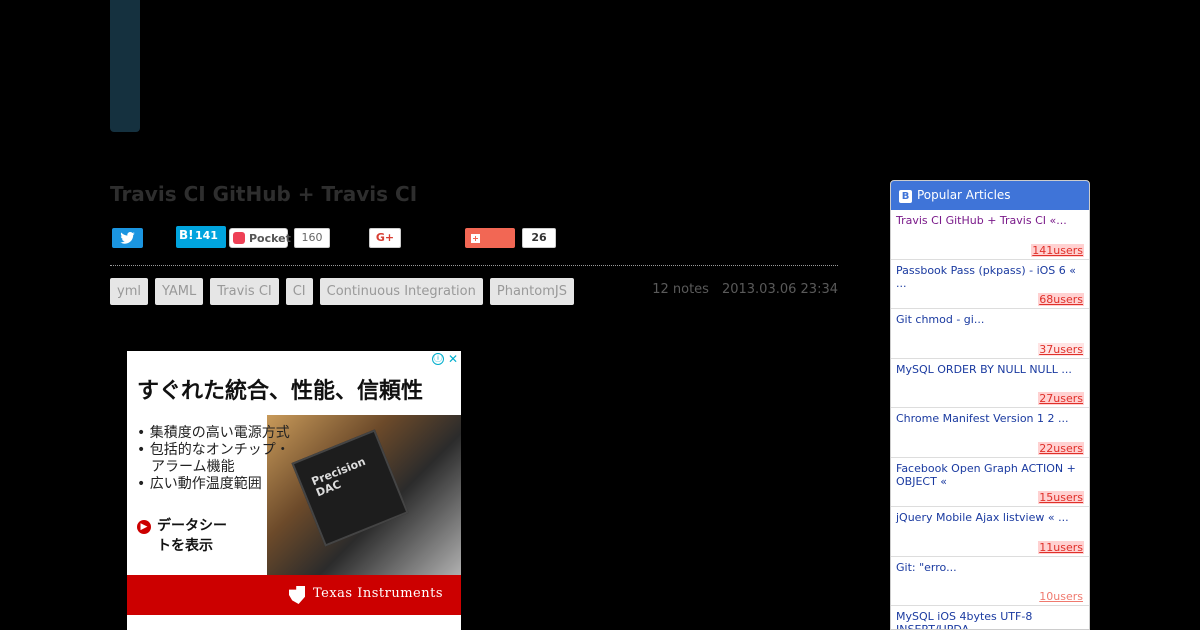  Describe the element at coordinates (453, 359) in the screenshot. I see `close-icon: ✕` at that location.